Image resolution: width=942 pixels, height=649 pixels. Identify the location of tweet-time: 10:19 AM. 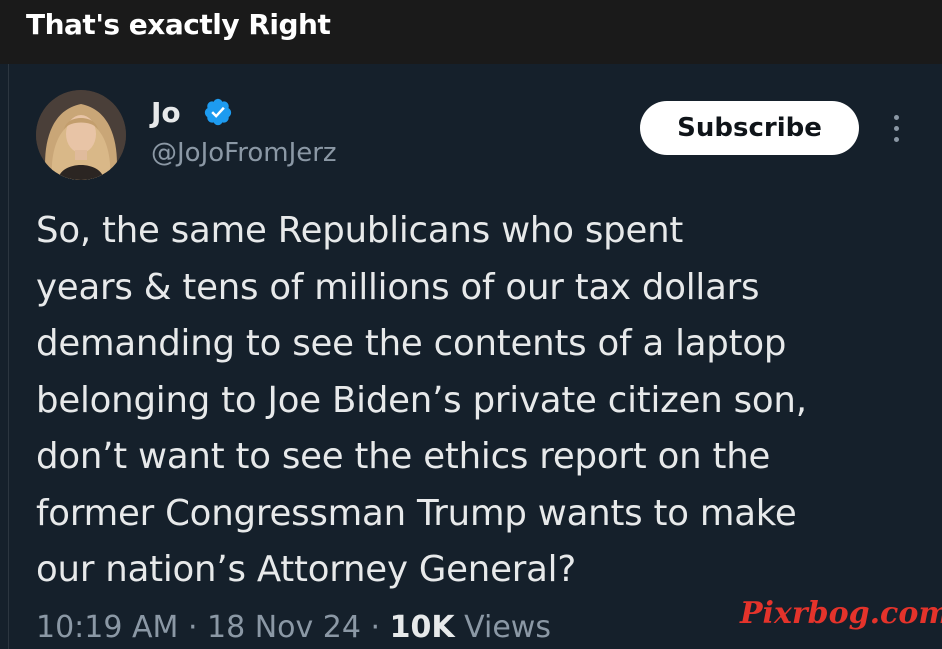
(107, 627).